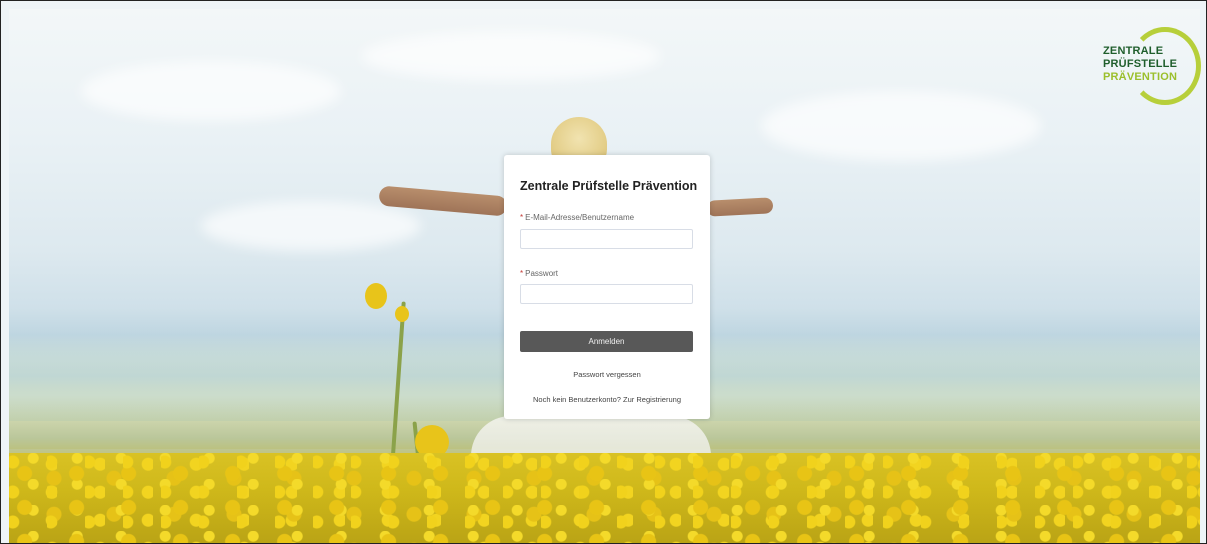 This screenshot has width=1207, height=544. Describe the element at coordinates (1140, 64) in the screenshot. I see `logo-text-line2: PRÜFSTELLE` at that location.